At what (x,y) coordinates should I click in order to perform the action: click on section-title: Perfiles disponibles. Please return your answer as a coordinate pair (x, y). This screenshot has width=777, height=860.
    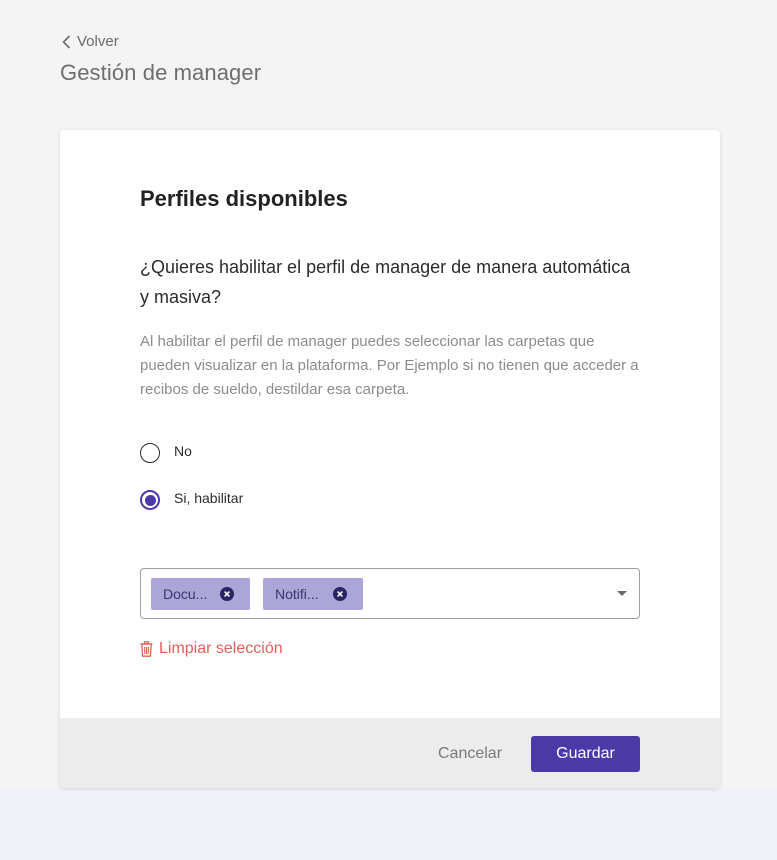
    Looking at the image, I should click on (244, 198).